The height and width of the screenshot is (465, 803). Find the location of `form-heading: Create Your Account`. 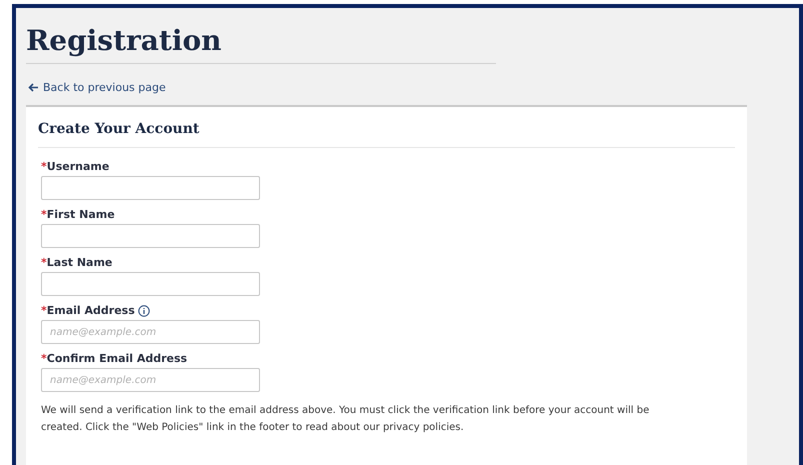

form-heading: Create Your Account is located at coordinates (386, 134).